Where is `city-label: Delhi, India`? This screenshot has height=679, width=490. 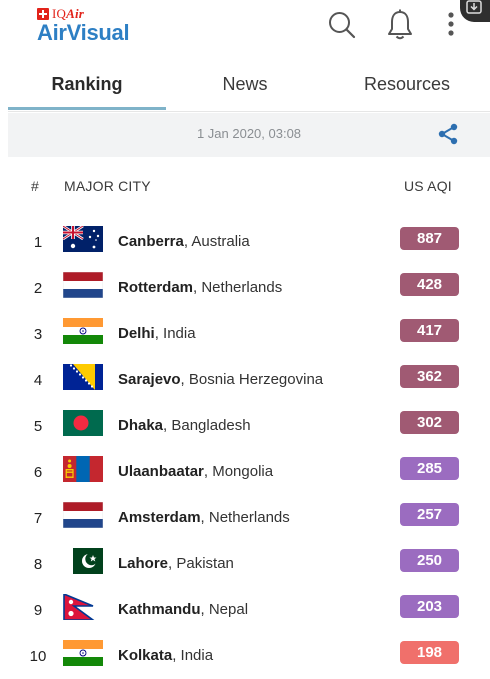 city-label: Delhi, India is located at coordinates (157, 333).